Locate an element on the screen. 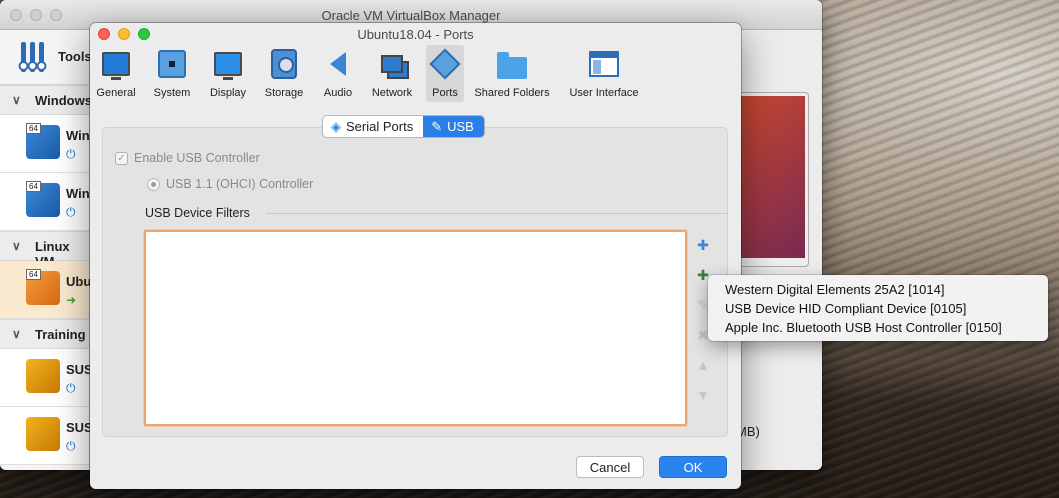  vm-name: Ubu is located at coordinates (79, 281).